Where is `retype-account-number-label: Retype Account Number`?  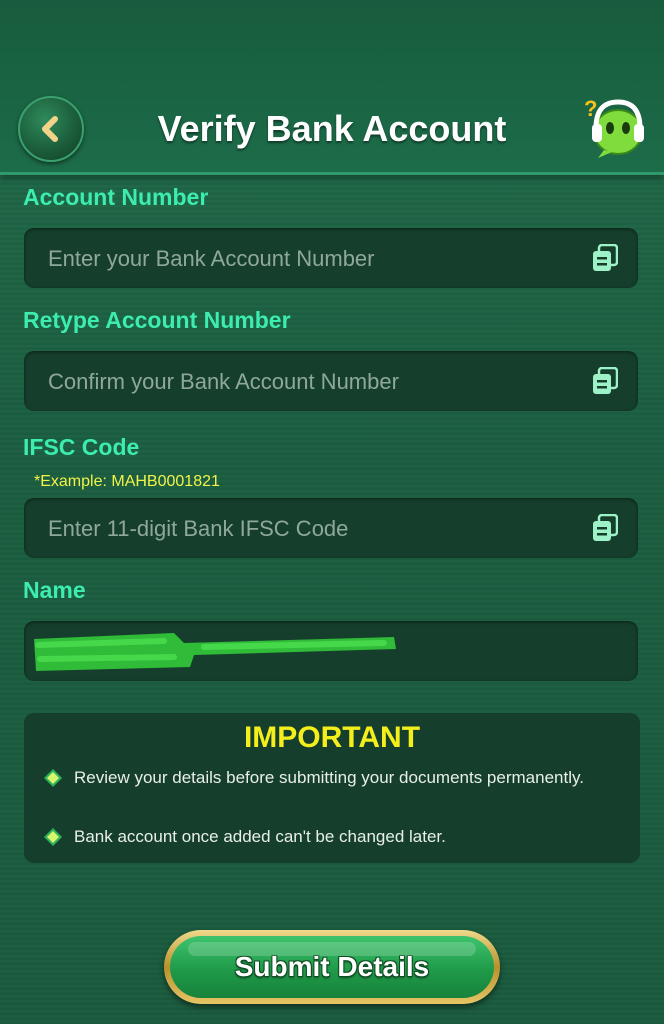
retype-account-number-label: Retype Account Number is located at coordinates (157, 320).